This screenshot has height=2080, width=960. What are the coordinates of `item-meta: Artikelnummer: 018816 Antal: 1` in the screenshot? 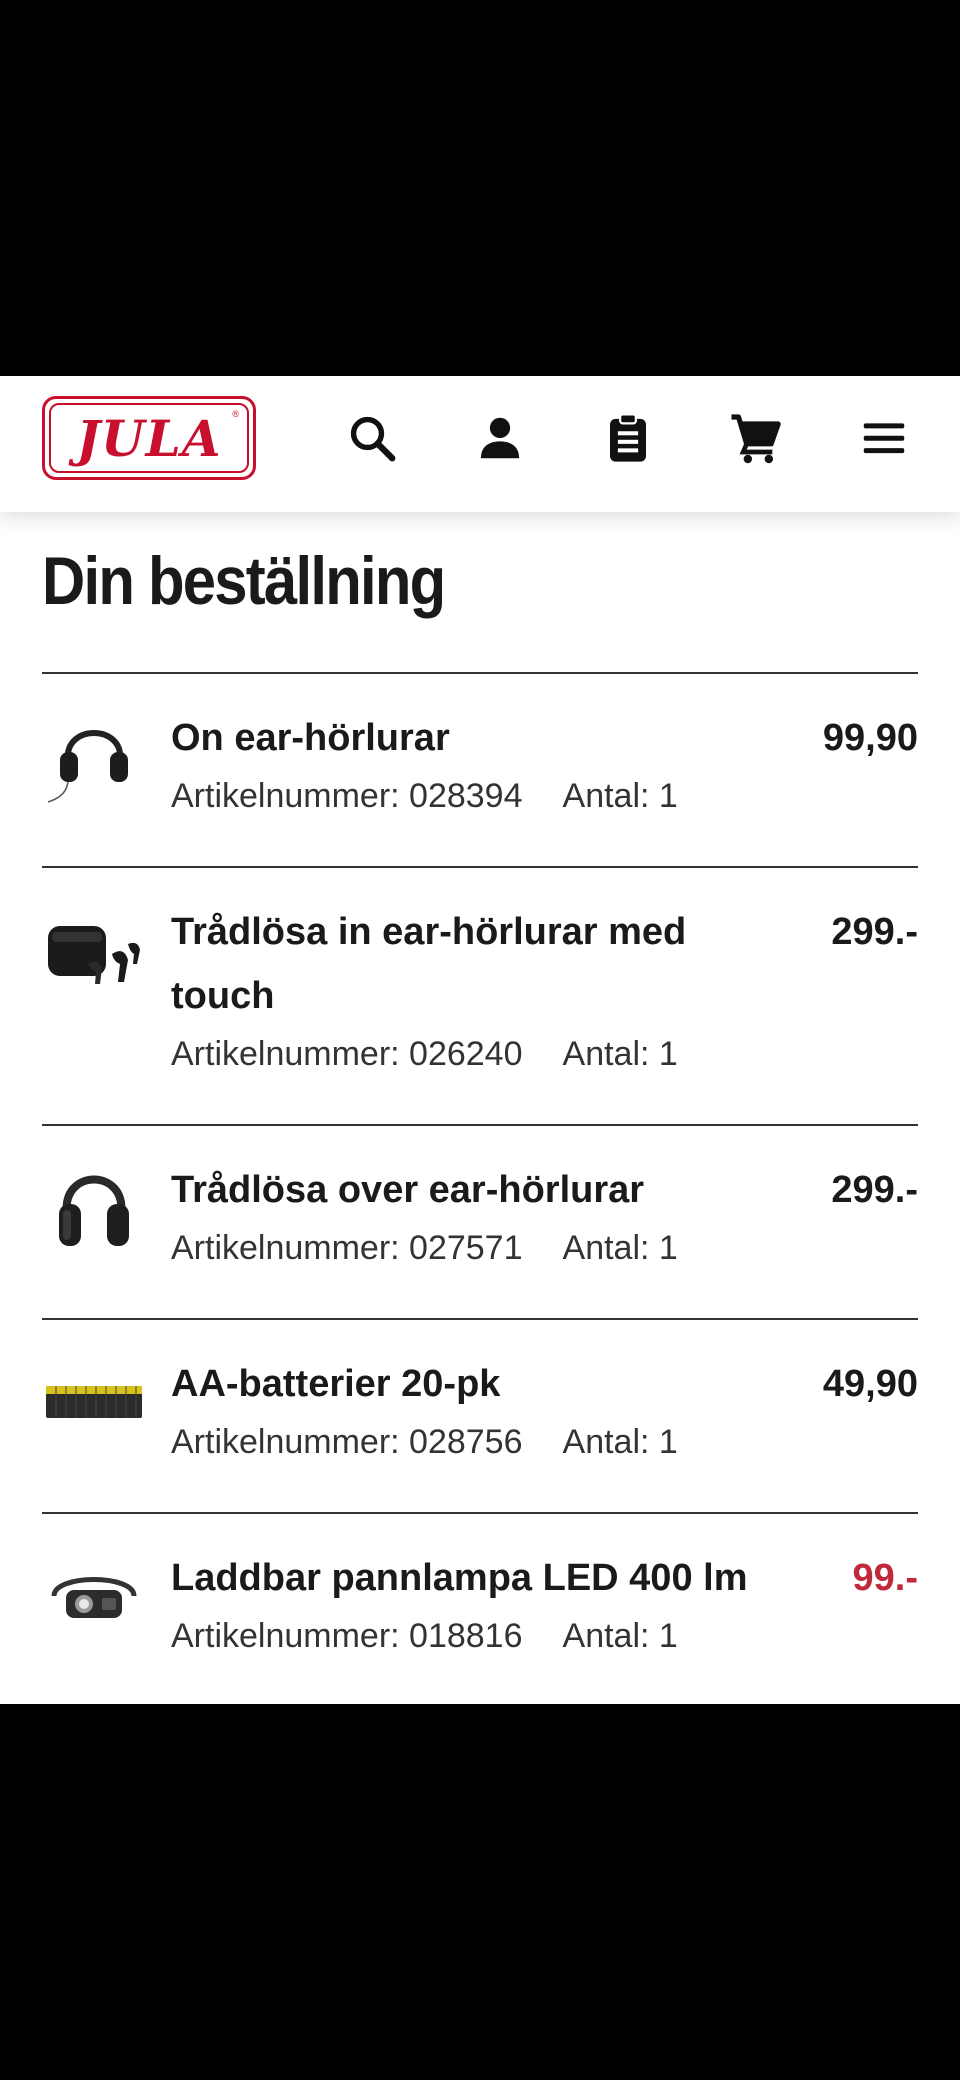 It's located at (466, 1636).